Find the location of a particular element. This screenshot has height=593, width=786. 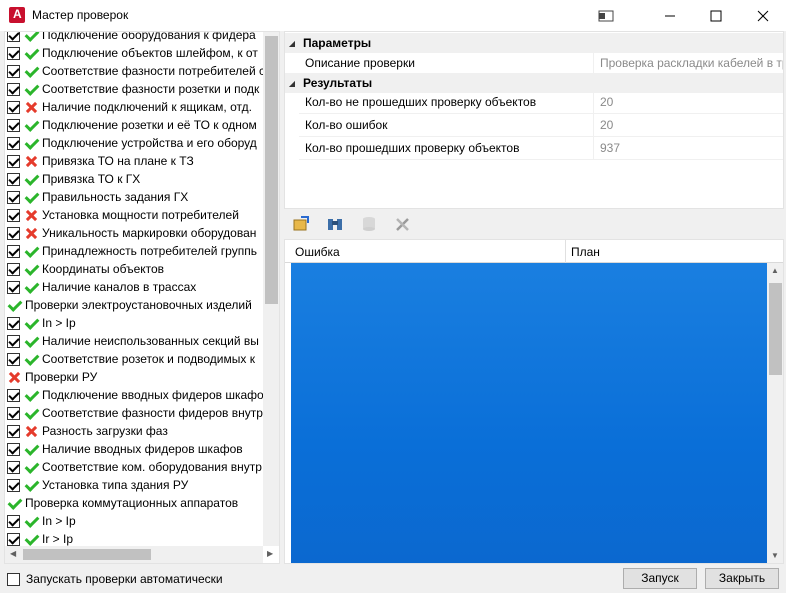

tree-item-label: Подключение вводных фидеров шкафо is located at coordinates (153, 395).